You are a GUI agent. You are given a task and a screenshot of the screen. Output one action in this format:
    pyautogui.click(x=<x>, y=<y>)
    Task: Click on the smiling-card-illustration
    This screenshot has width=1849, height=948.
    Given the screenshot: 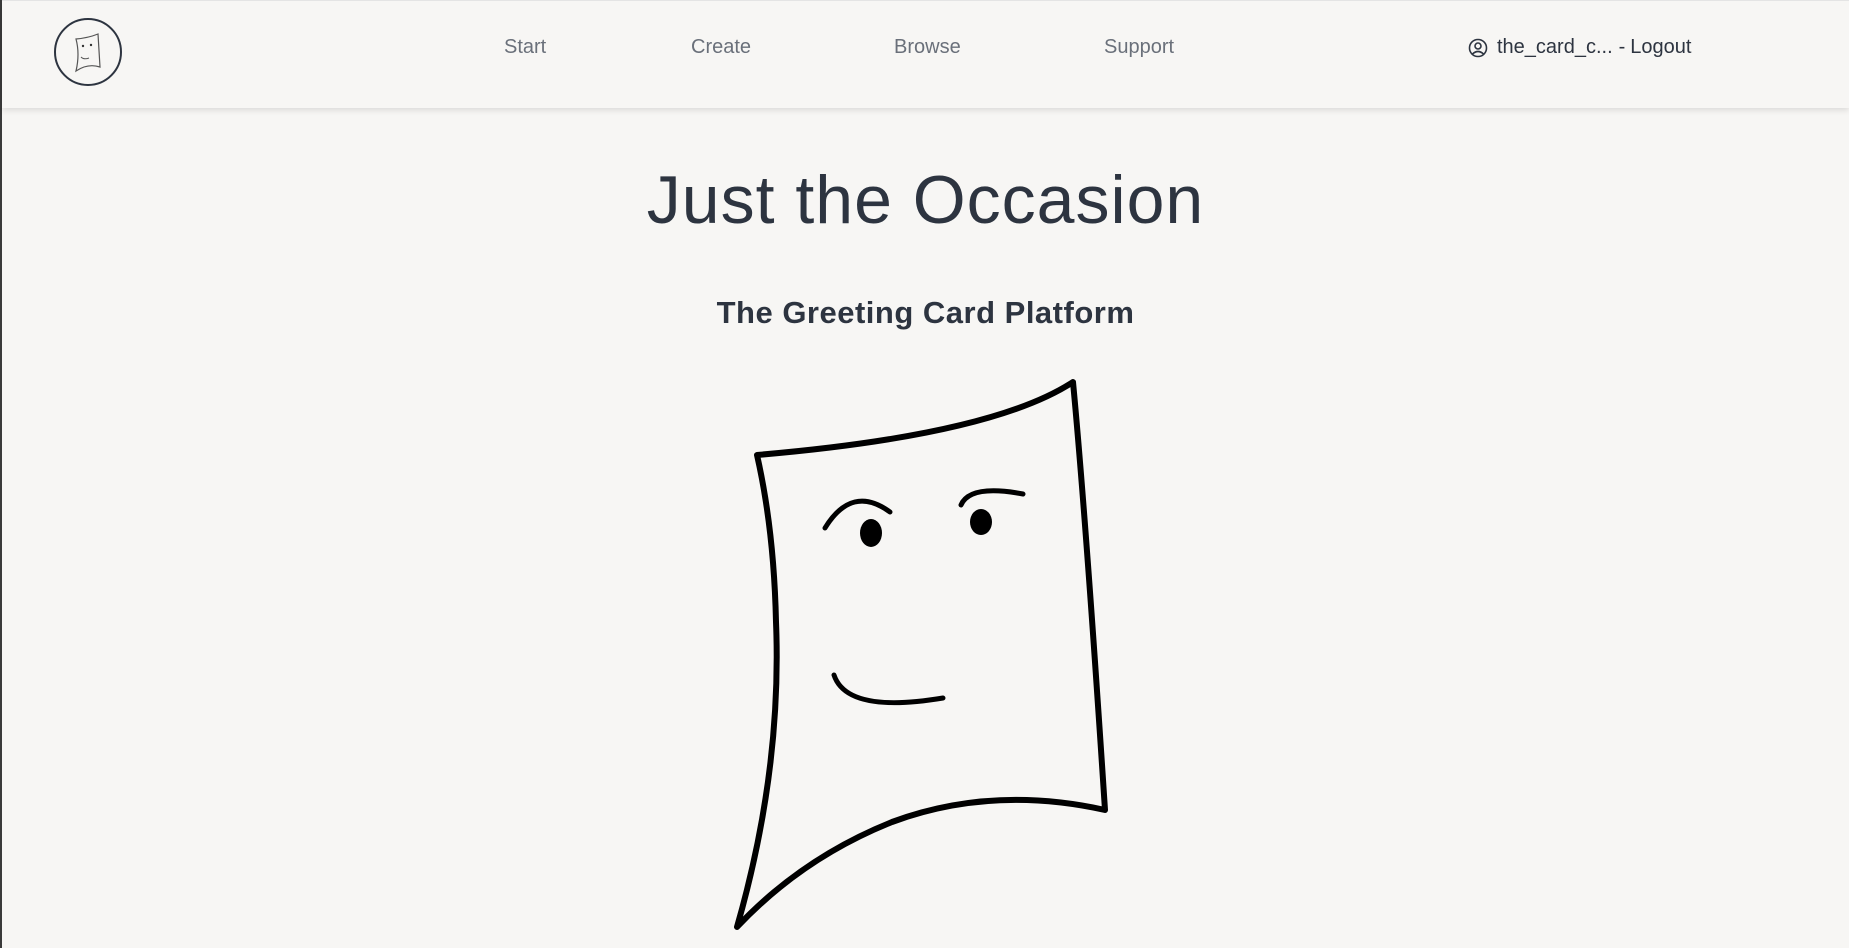 What is the action you would take?
    pyautogui.click(x=921, y=654)
    